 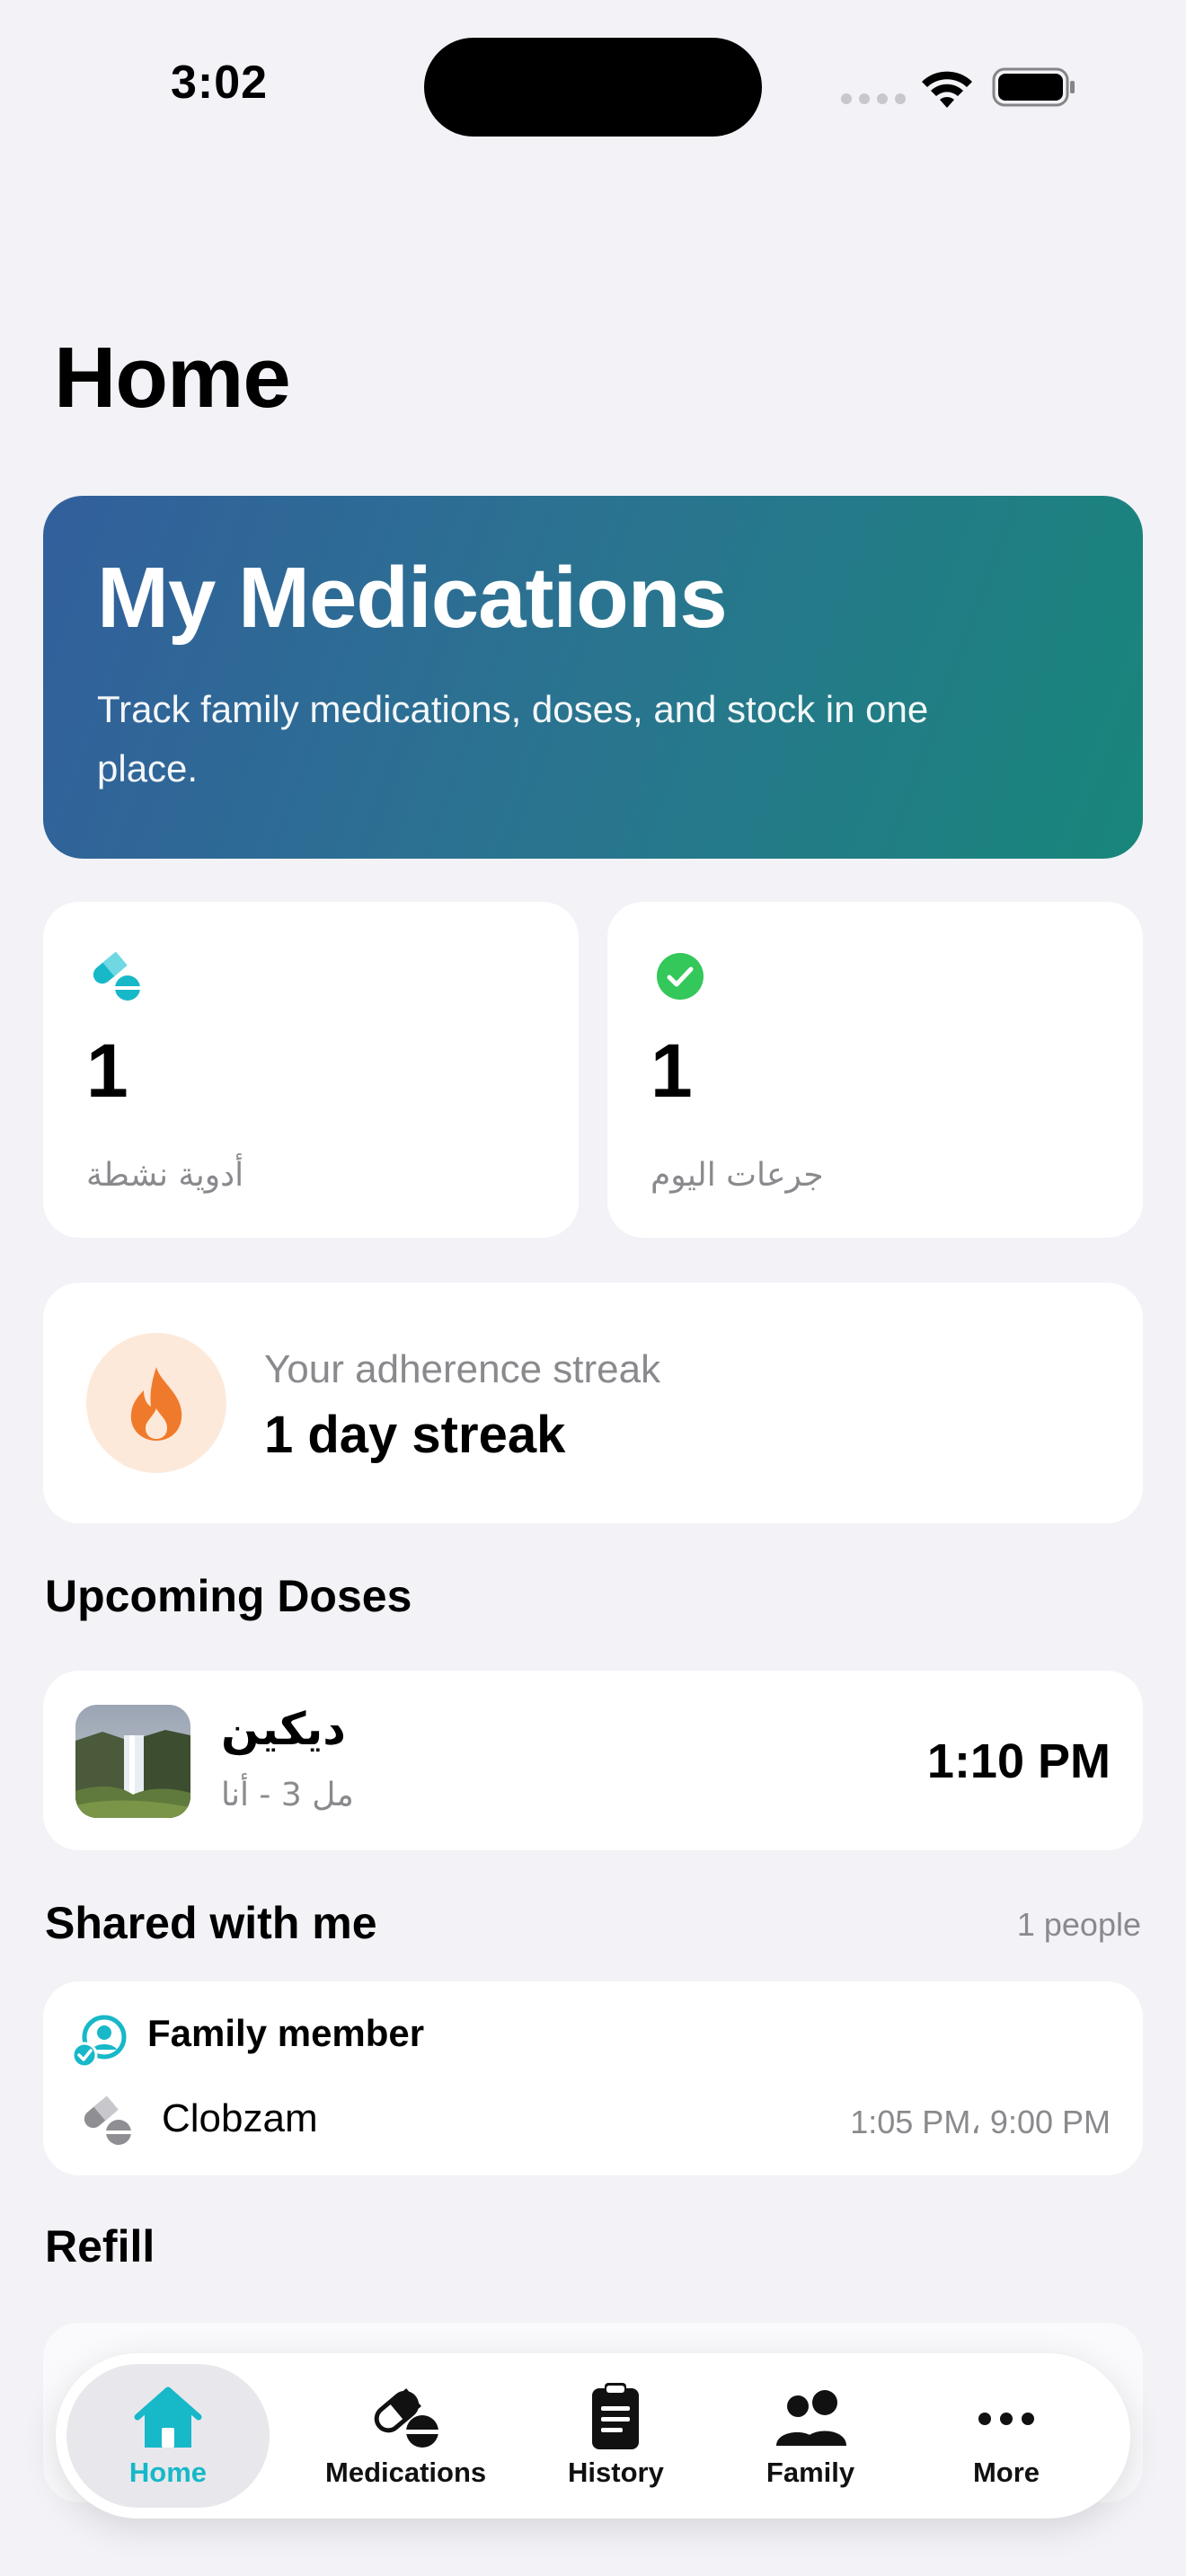 I want to click on today-doses-count: 1, so click(x=672, y=1070).